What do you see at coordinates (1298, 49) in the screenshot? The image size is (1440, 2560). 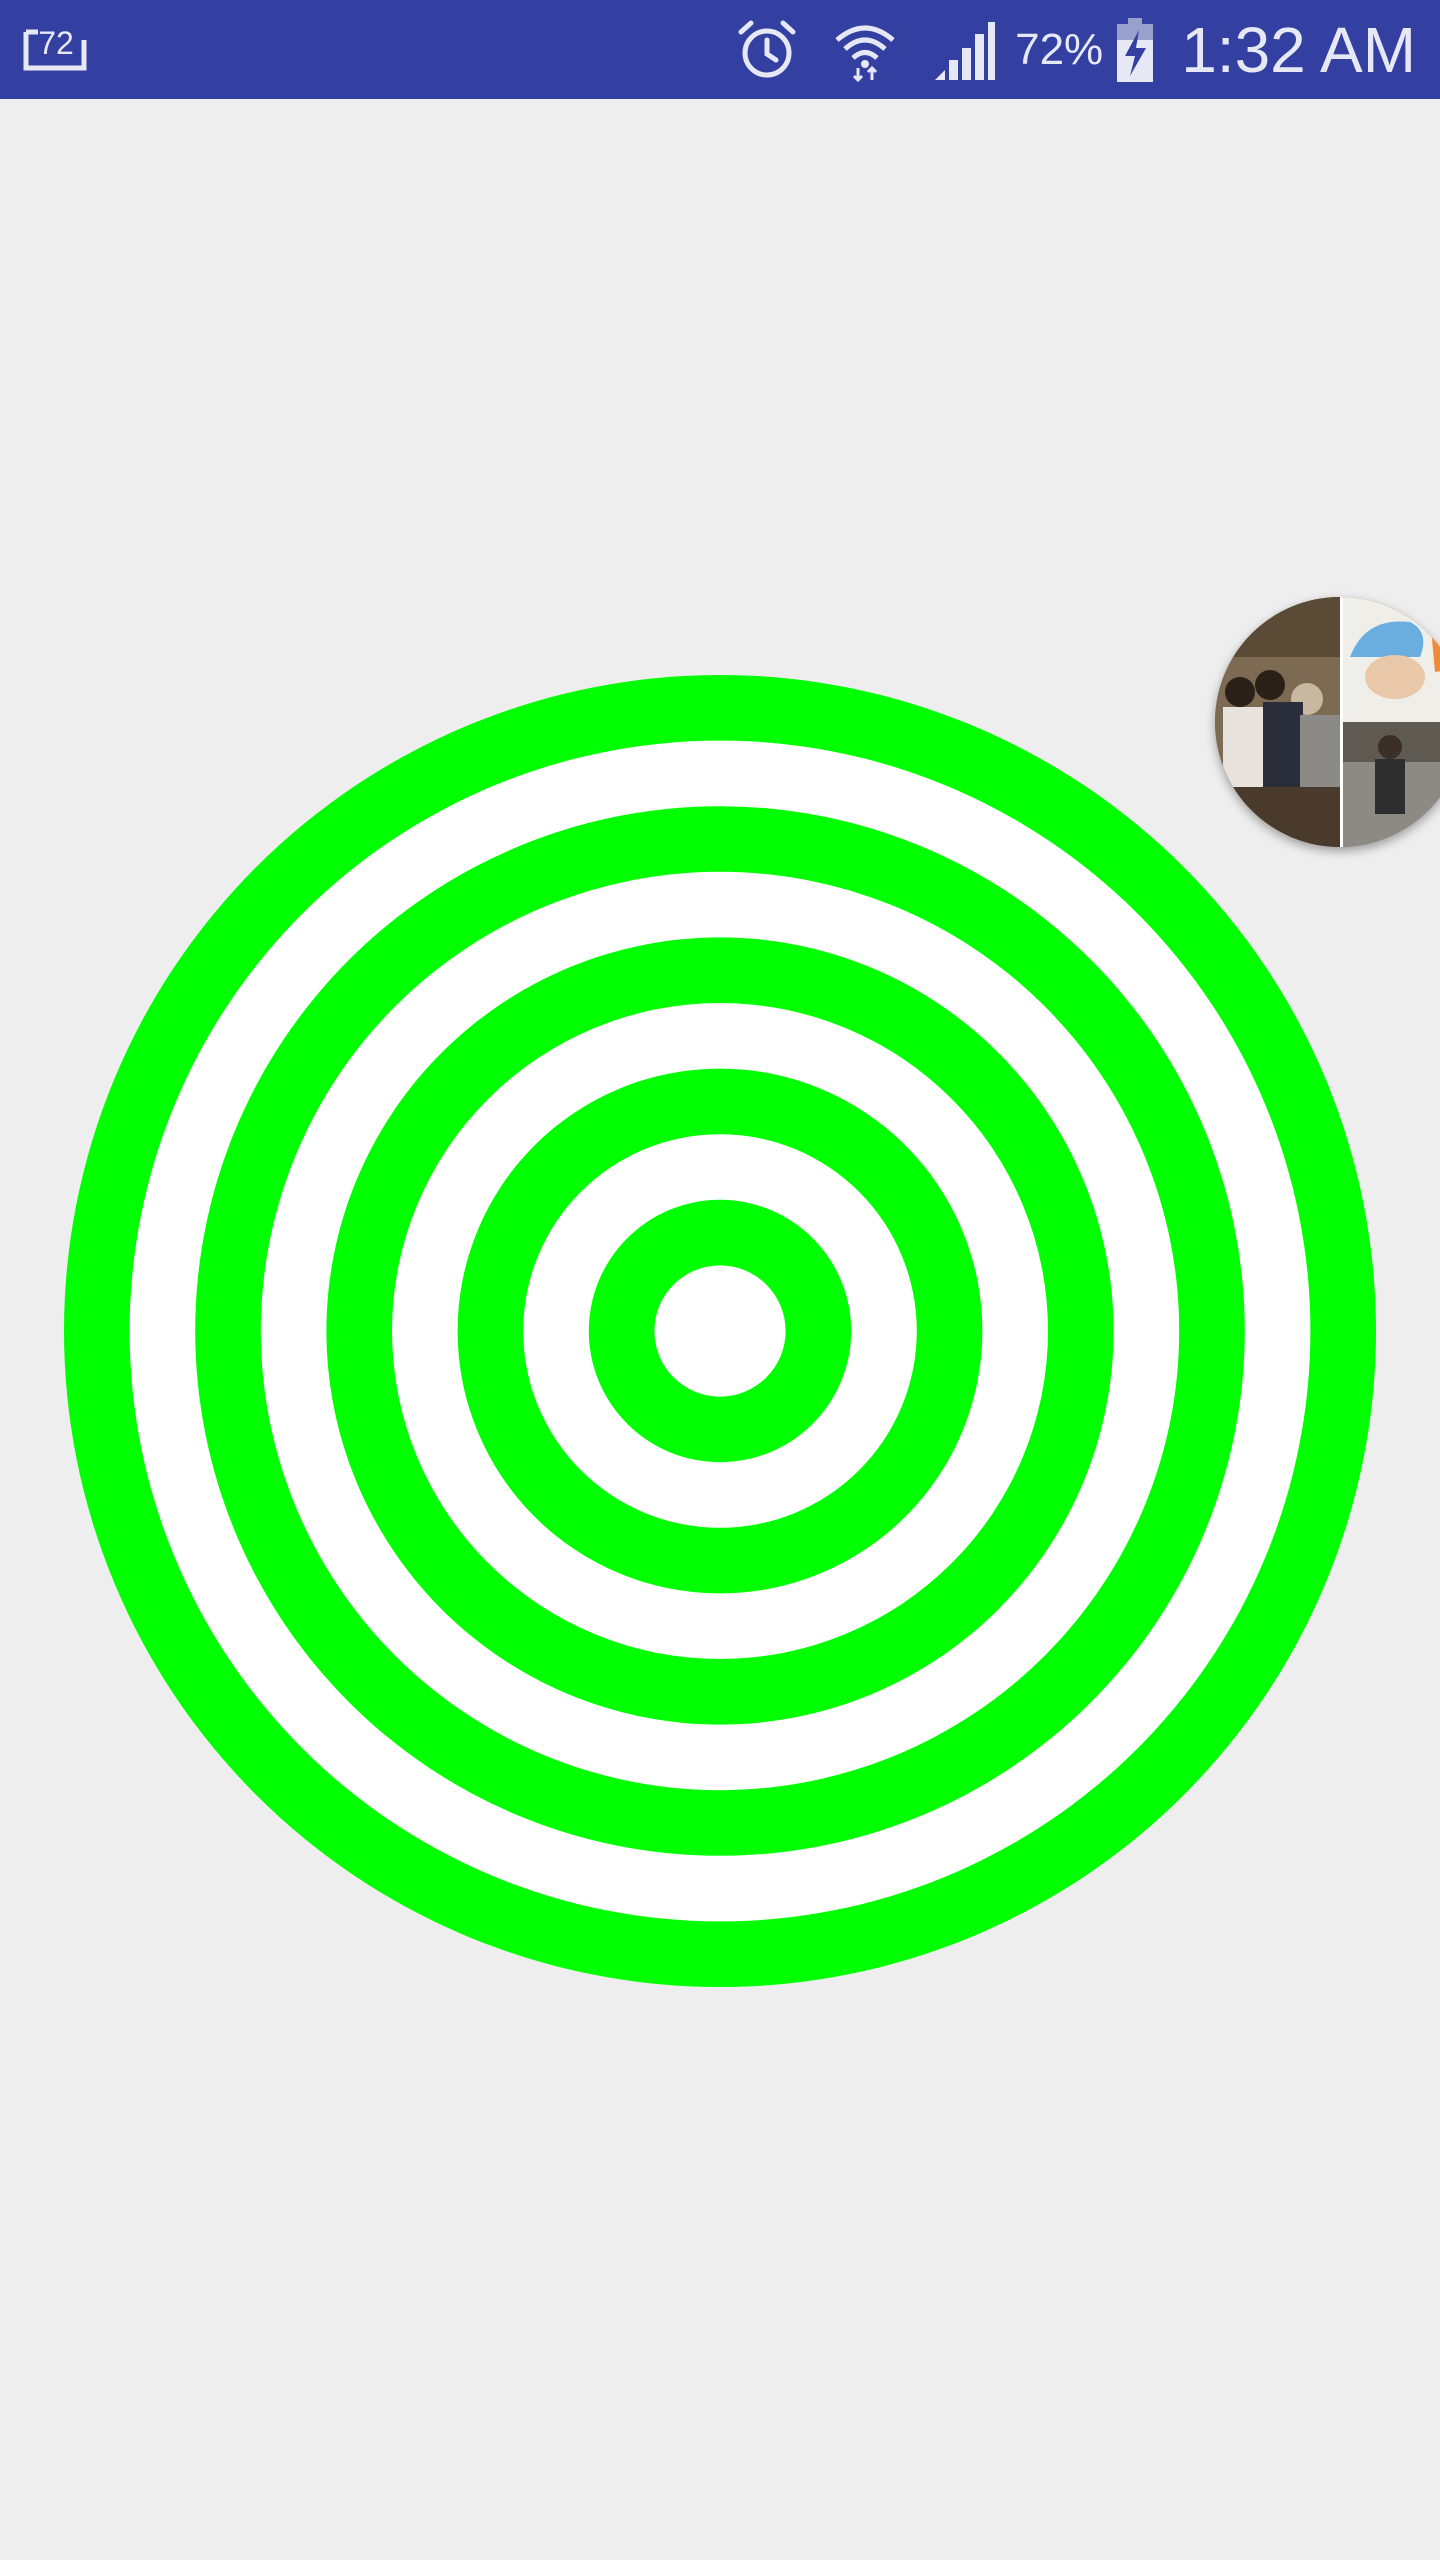 I see `clock-time: 1:32 AM` at bounding box center [1298, 49].